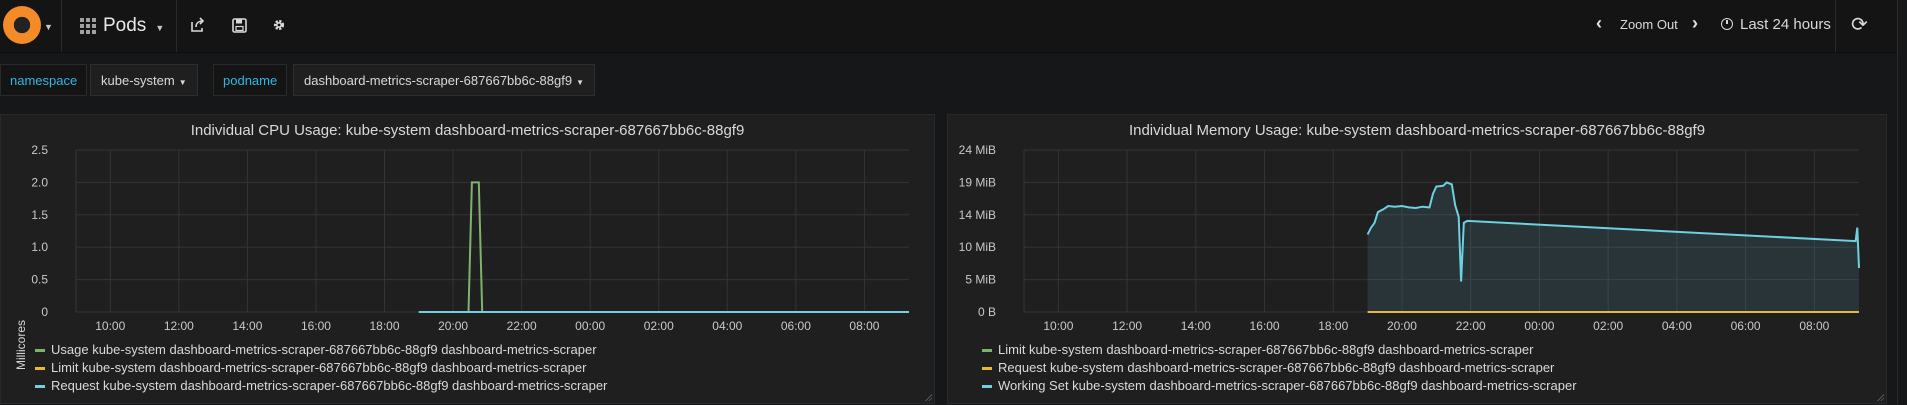  Describe the element at coordinates (125, 25) in the screenshot. I see `dashboard-title: Pods` at that location.